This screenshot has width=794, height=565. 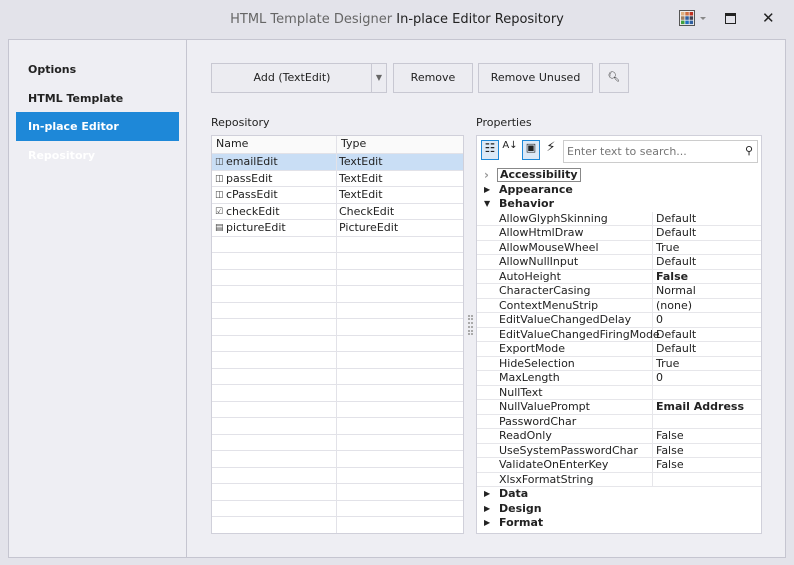 What do you see at coordinates (219, 228) in the screenshot?
I see `picture-icon: ▤` at bounding box center [219, 228].